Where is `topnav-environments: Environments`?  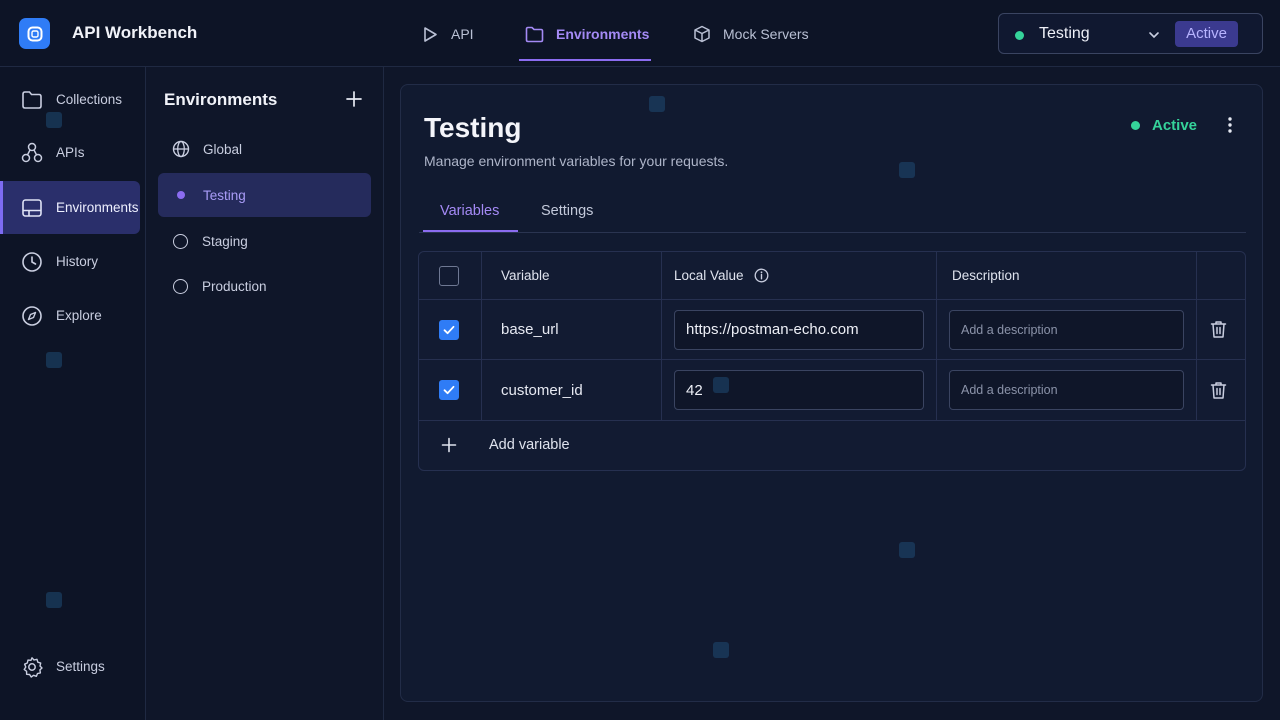 topnav-environments: Environments is located at coordinates (587, 34).